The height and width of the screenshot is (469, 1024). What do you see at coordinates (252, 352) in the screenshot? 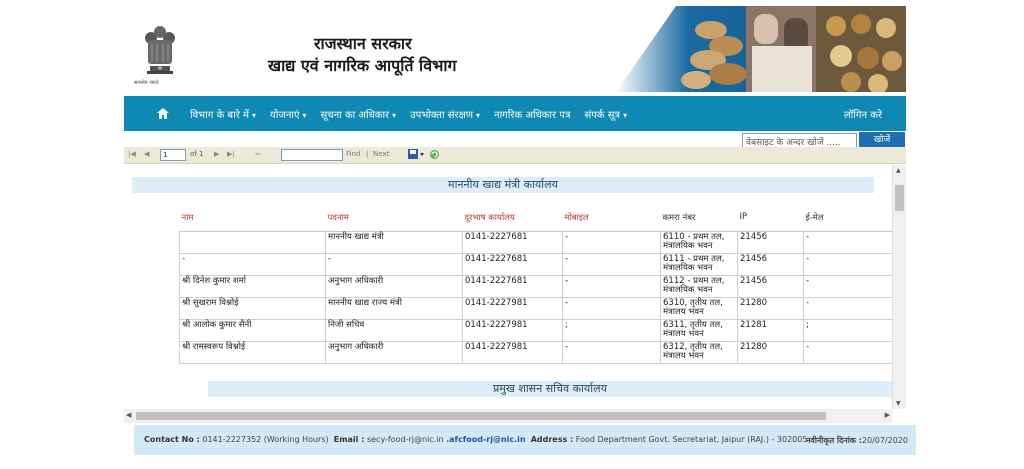
I see `table-cell: श्री रामस्वरूप विश्नोई` at bounding box center [252, 352].